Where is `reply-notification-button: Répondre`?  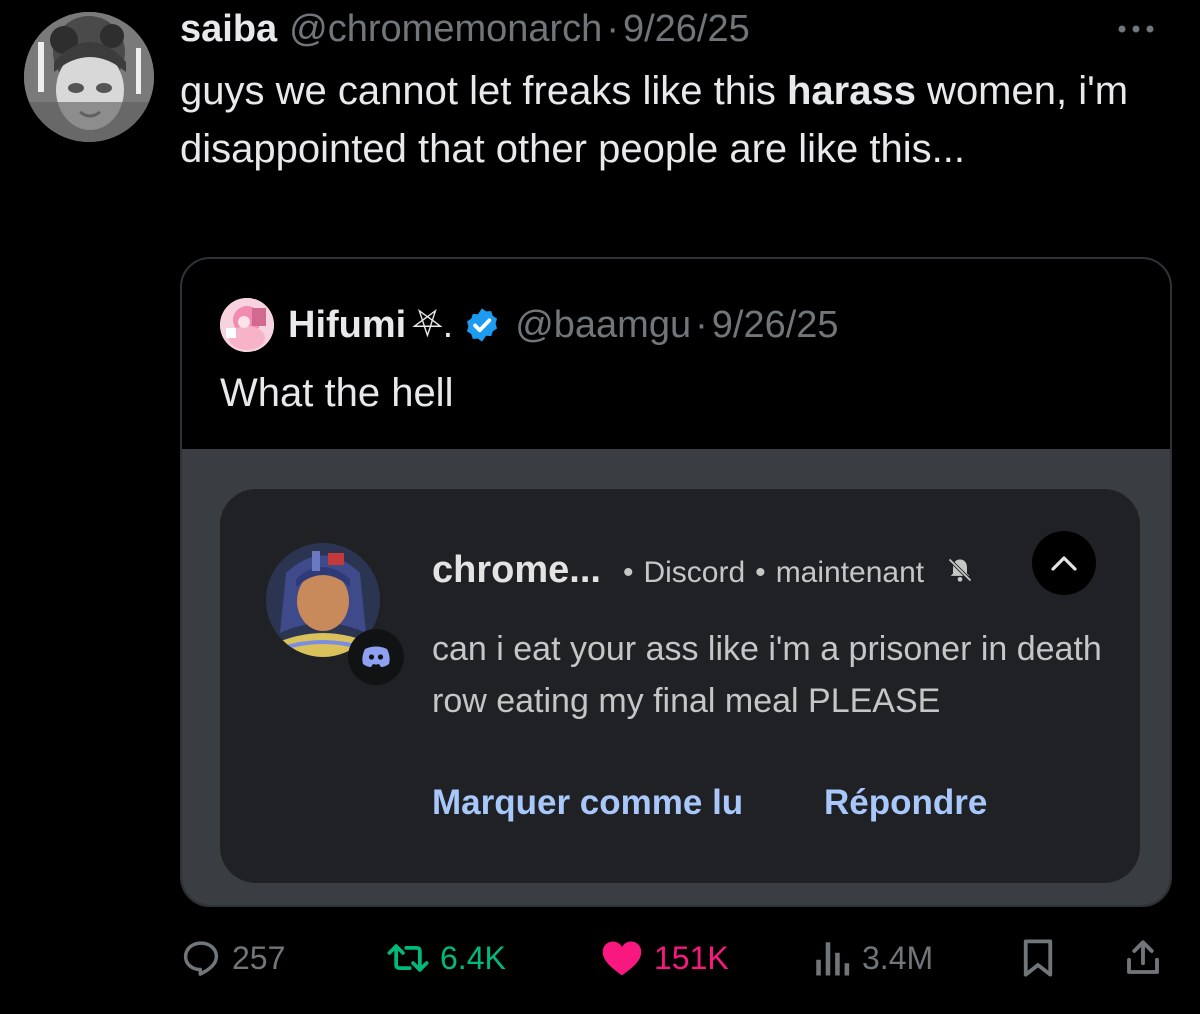
reply-notification-button: Répondre is located at coordinates (905, 803).